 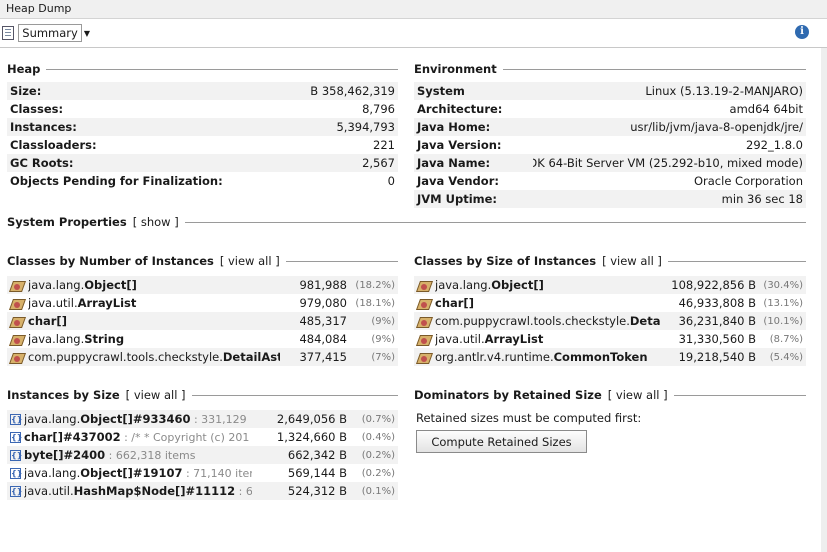 I want to click on show-properties-link: [ show ], so click(x=156, y=222).